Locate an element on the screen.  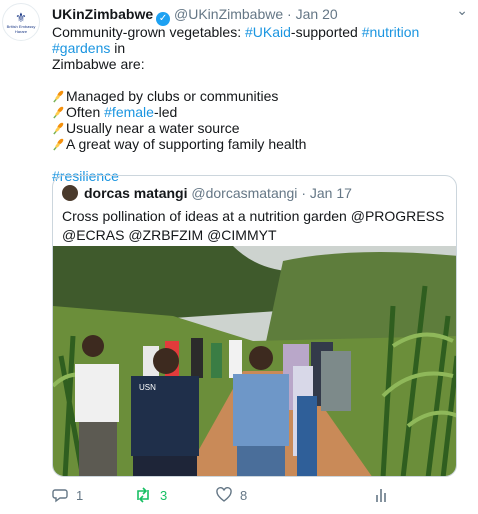
bullet-1: Managed by clubs or communities is located at coordinates (257, 96).